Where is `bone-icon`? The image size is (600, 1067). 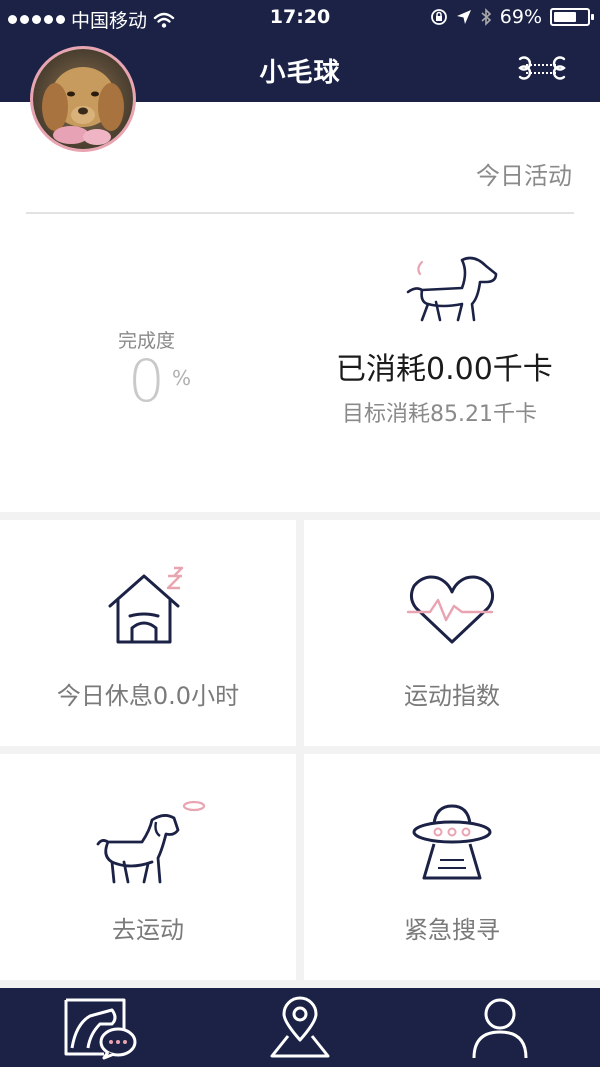 bone-icon is located at coordinates (542, 69).